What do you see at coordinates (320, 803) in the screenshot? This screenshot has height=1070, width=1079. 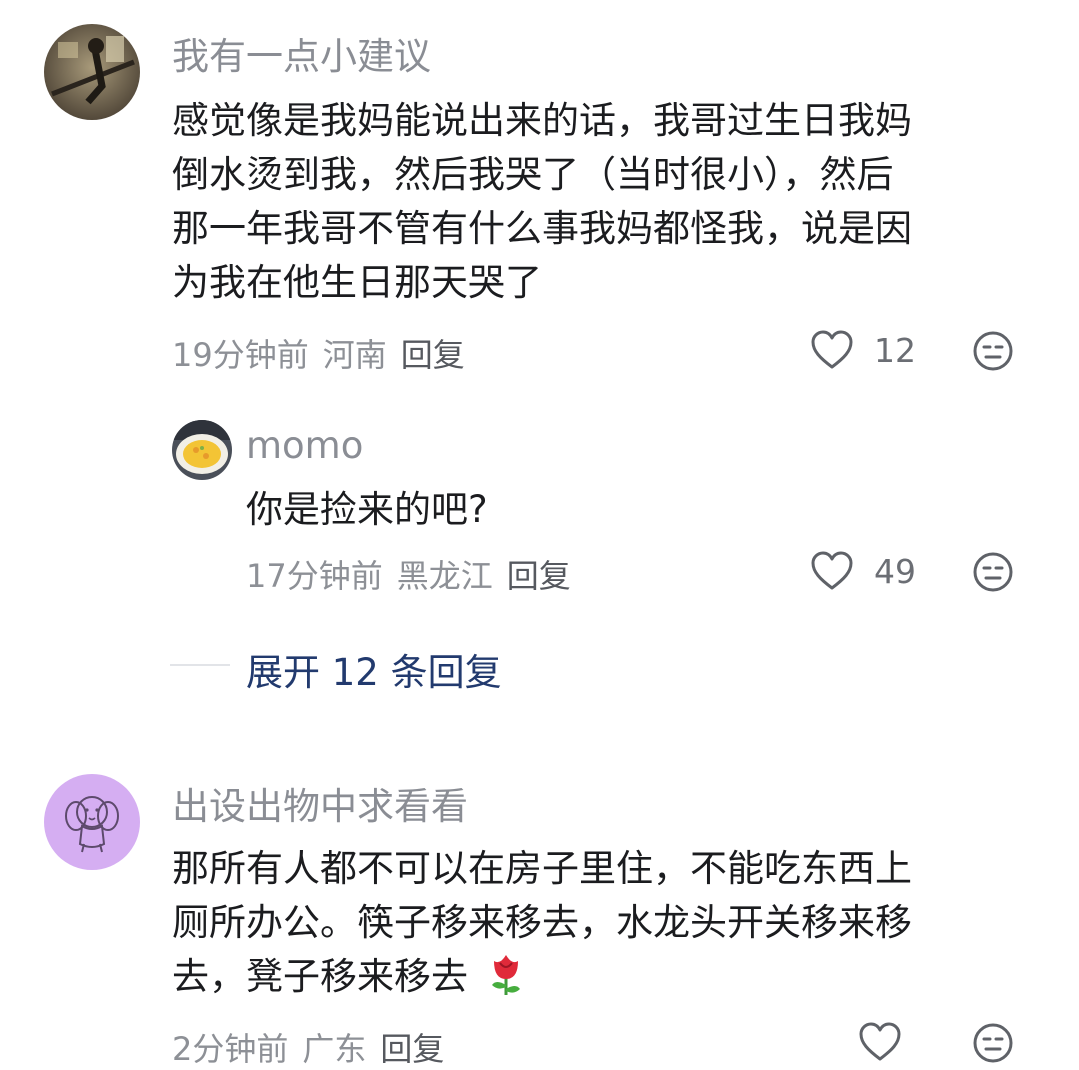 I see `username: 出设出物中求看看` at bounding box center [320, 803].